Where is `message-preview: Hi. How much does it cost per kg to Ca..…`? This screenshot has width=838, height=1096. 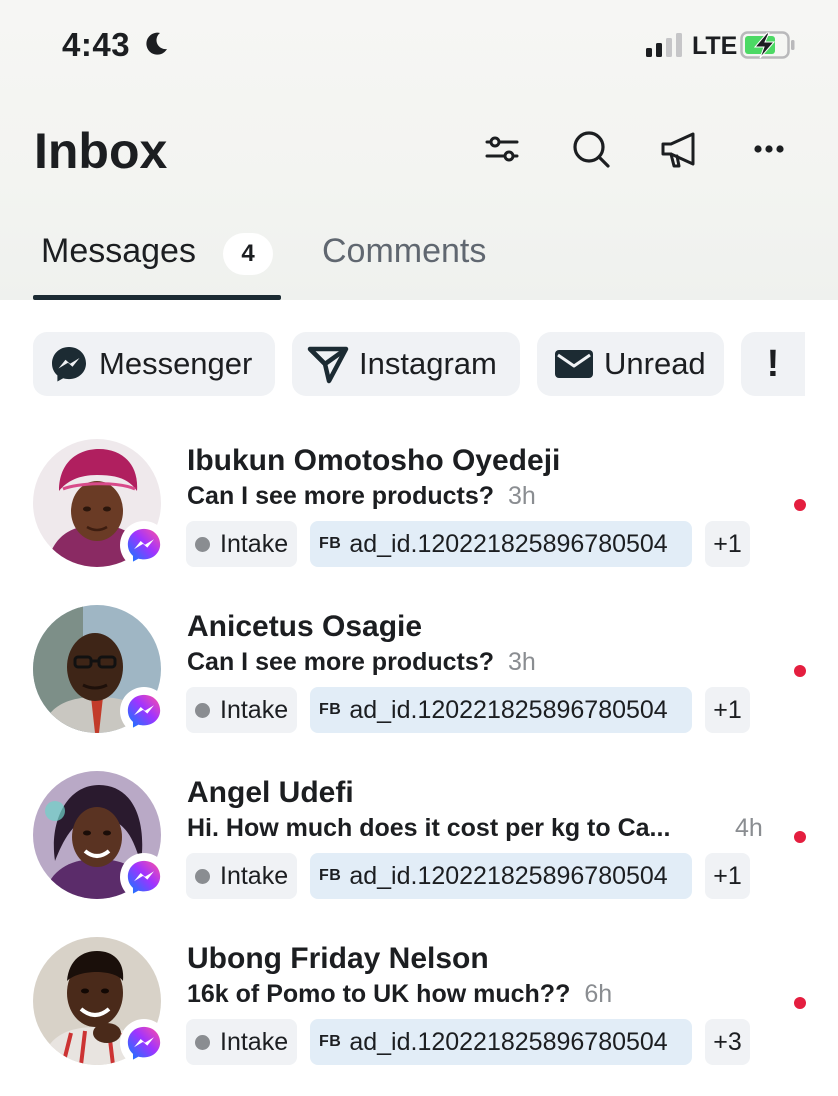
message-preview: Hi. How much does it cost per kg to Ca..… is located at coordinates (428, 828).